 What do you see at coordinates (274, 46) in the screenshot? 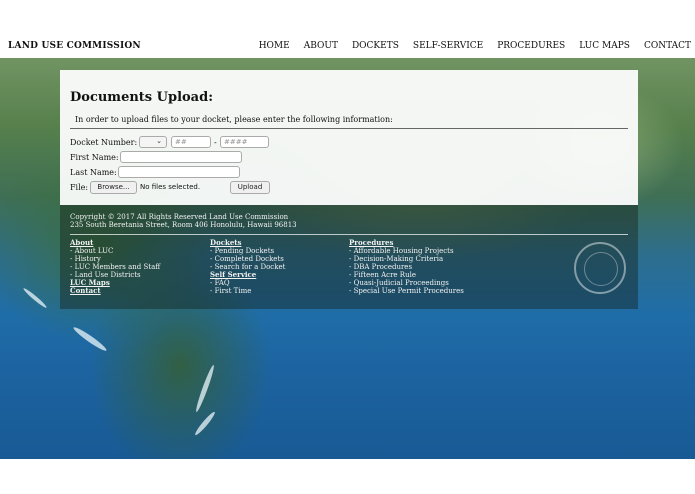
I see `nav-home: HOME` at bounding box center [274, 46].